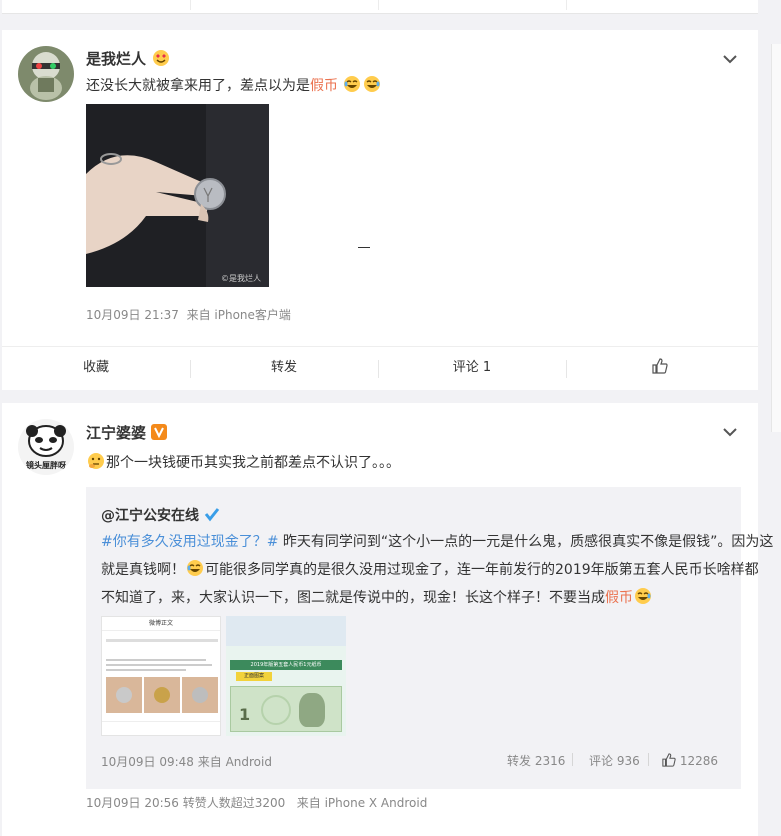 The image size is (781, 836). Describe the element at coordinates (776, 238) in the screenshot. I see `side-panel-edge` at that location.